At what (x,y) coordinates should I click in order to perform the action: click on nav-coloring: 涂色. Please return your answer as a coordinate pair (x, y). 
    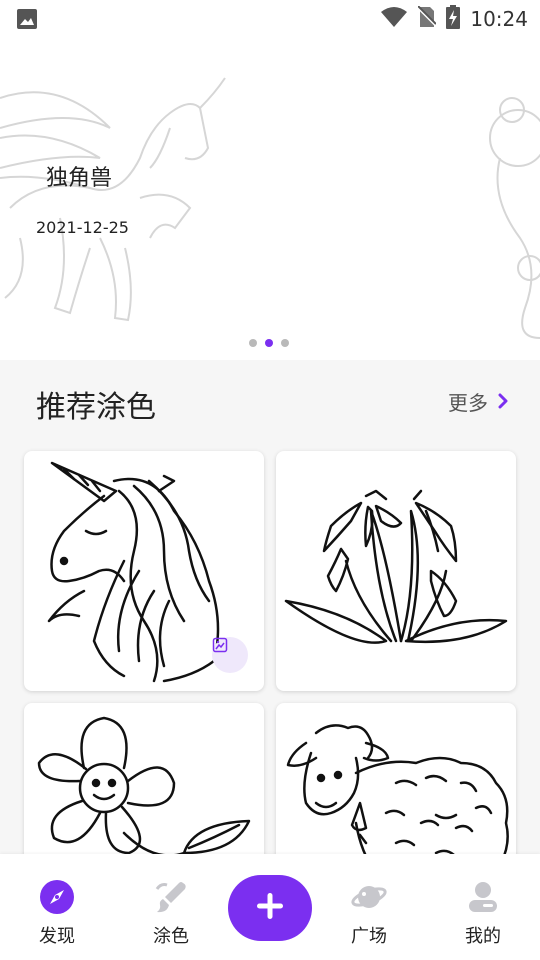
    Looking at the image, I should click on (171, 907).